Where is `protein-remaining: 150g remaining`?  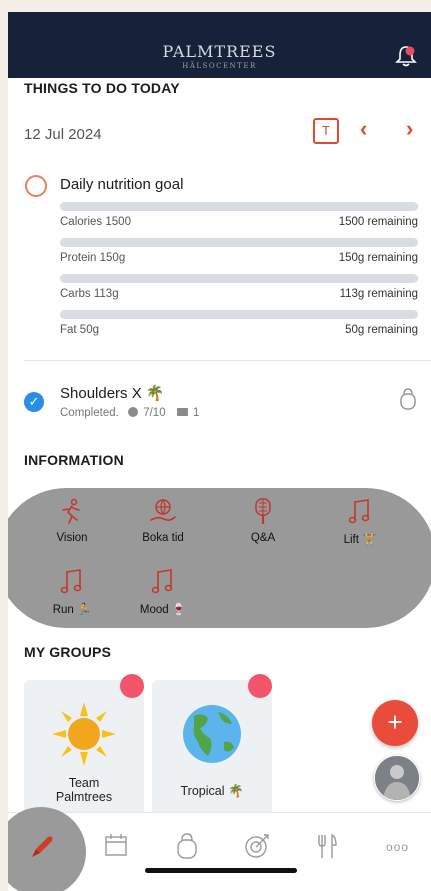
protein-remaining: 150g remaining is located at coordinates (378, 258).